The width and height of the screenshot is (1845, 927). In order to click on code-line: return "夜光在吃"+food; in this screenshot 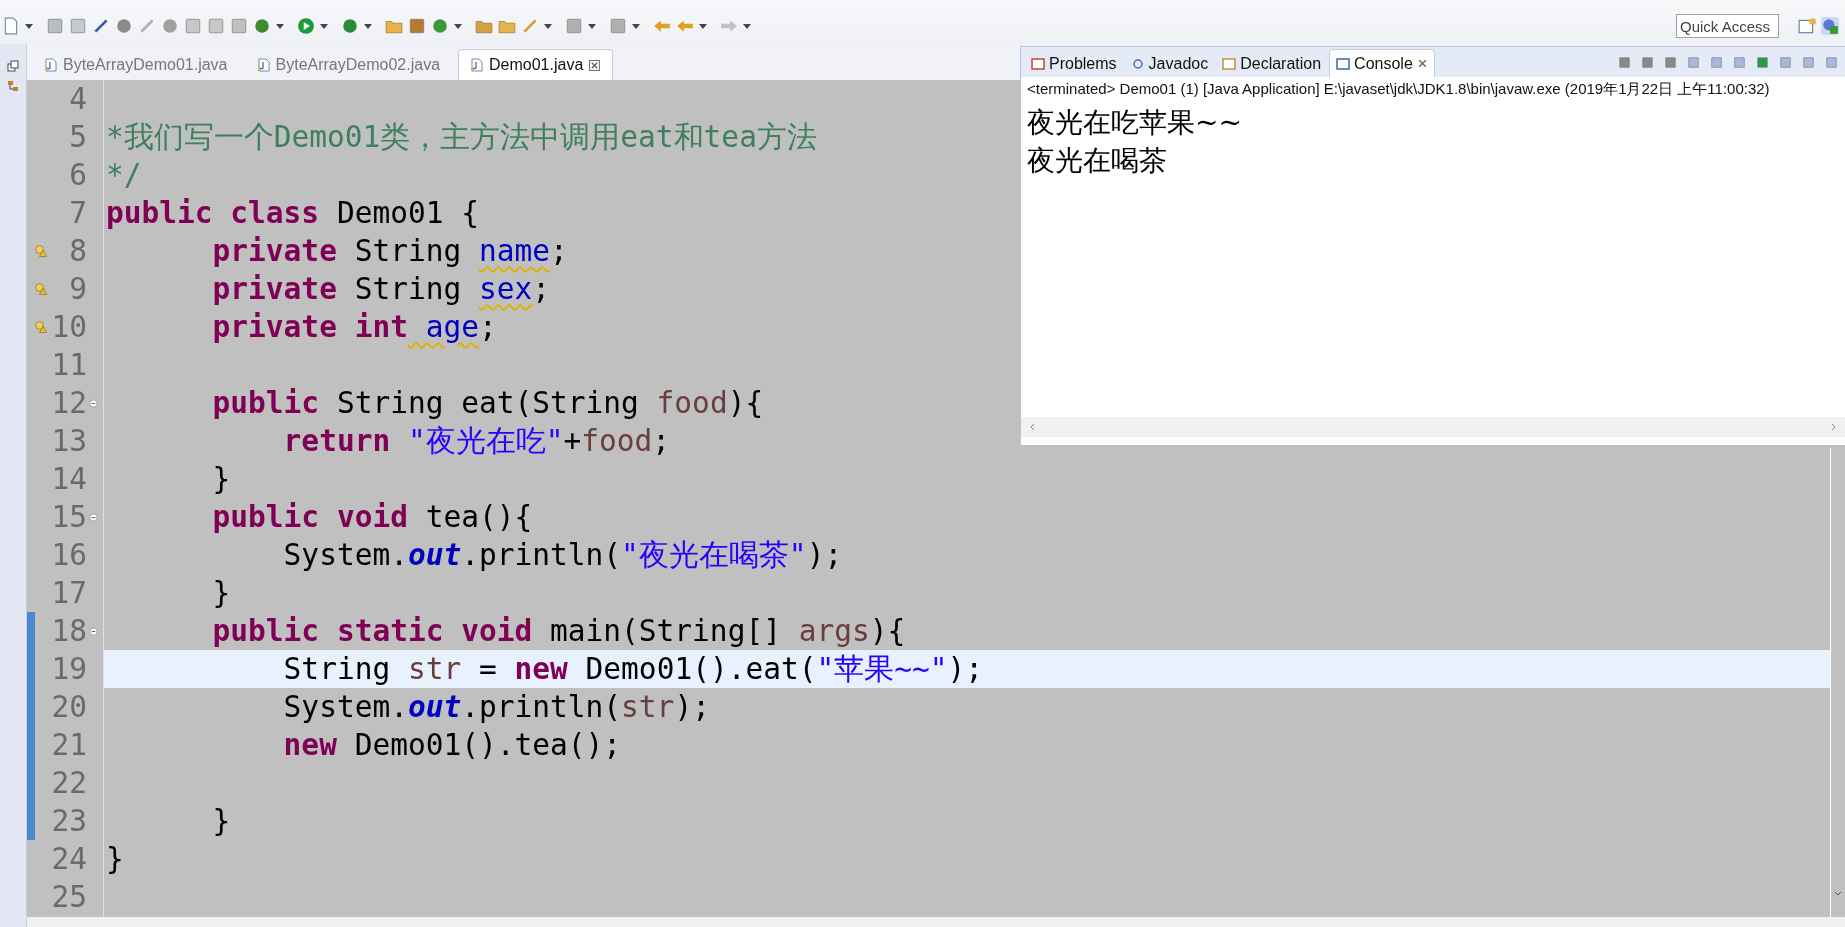, I will do `click(476, 441)`.